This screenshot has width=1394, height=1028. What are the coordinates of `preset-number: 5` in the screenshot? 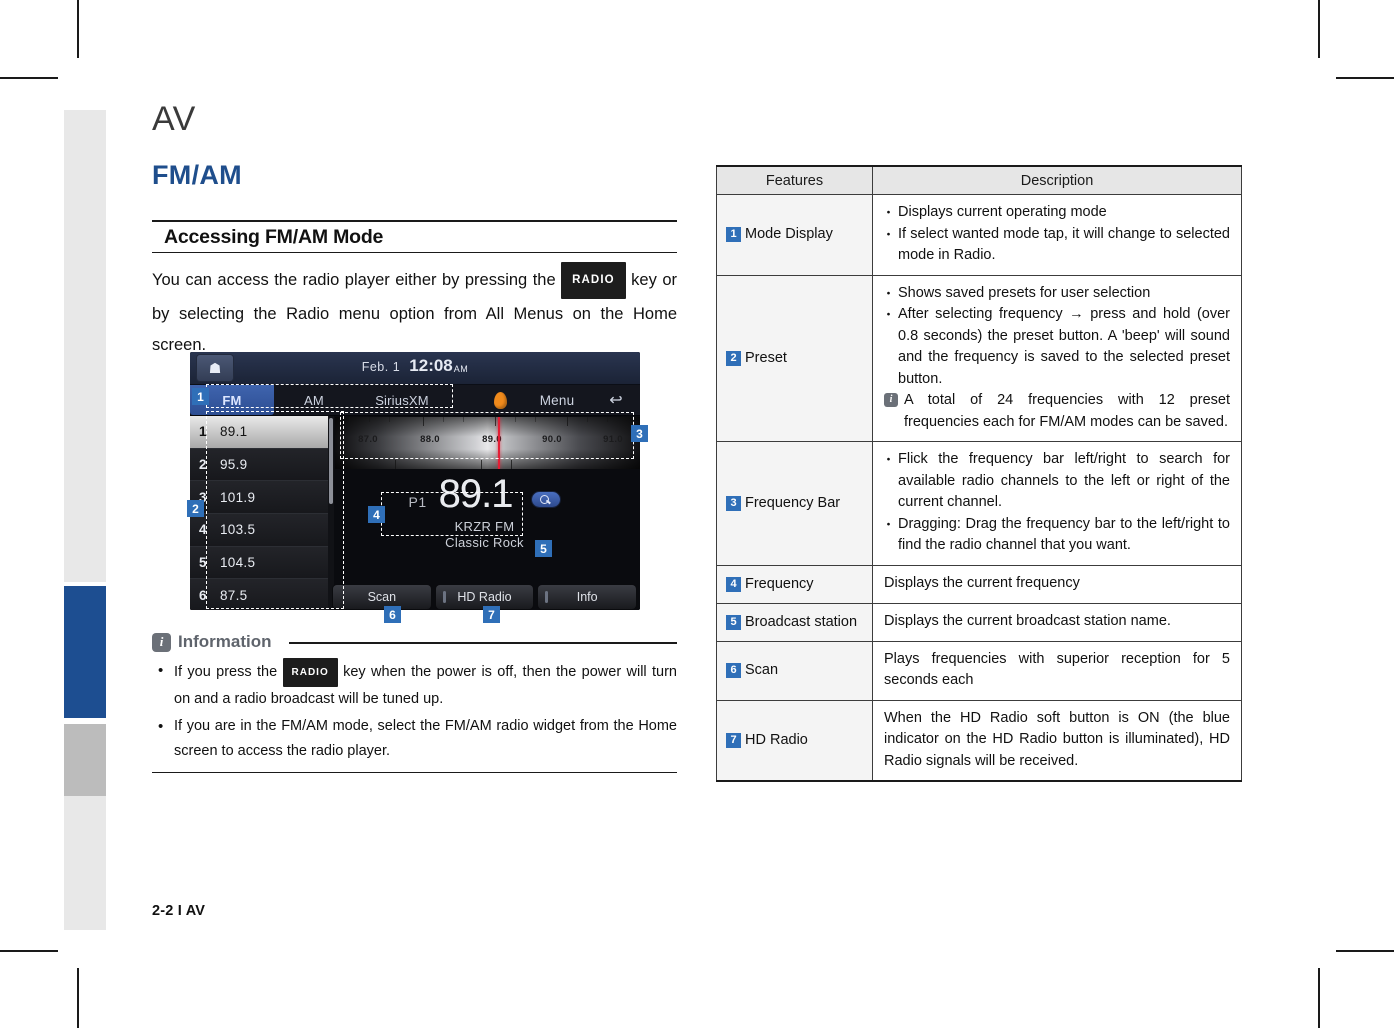 It's located at (203, 563).